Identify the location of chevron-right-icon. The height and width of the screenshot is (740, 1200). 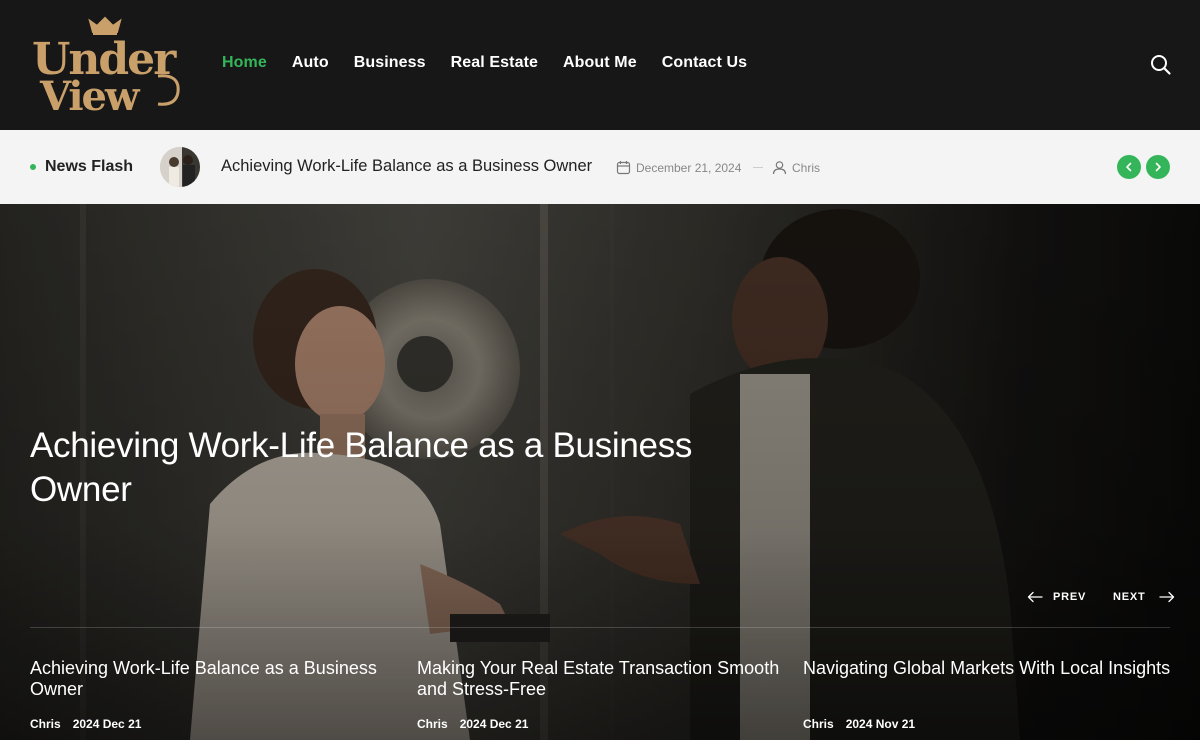
(1158, 167).